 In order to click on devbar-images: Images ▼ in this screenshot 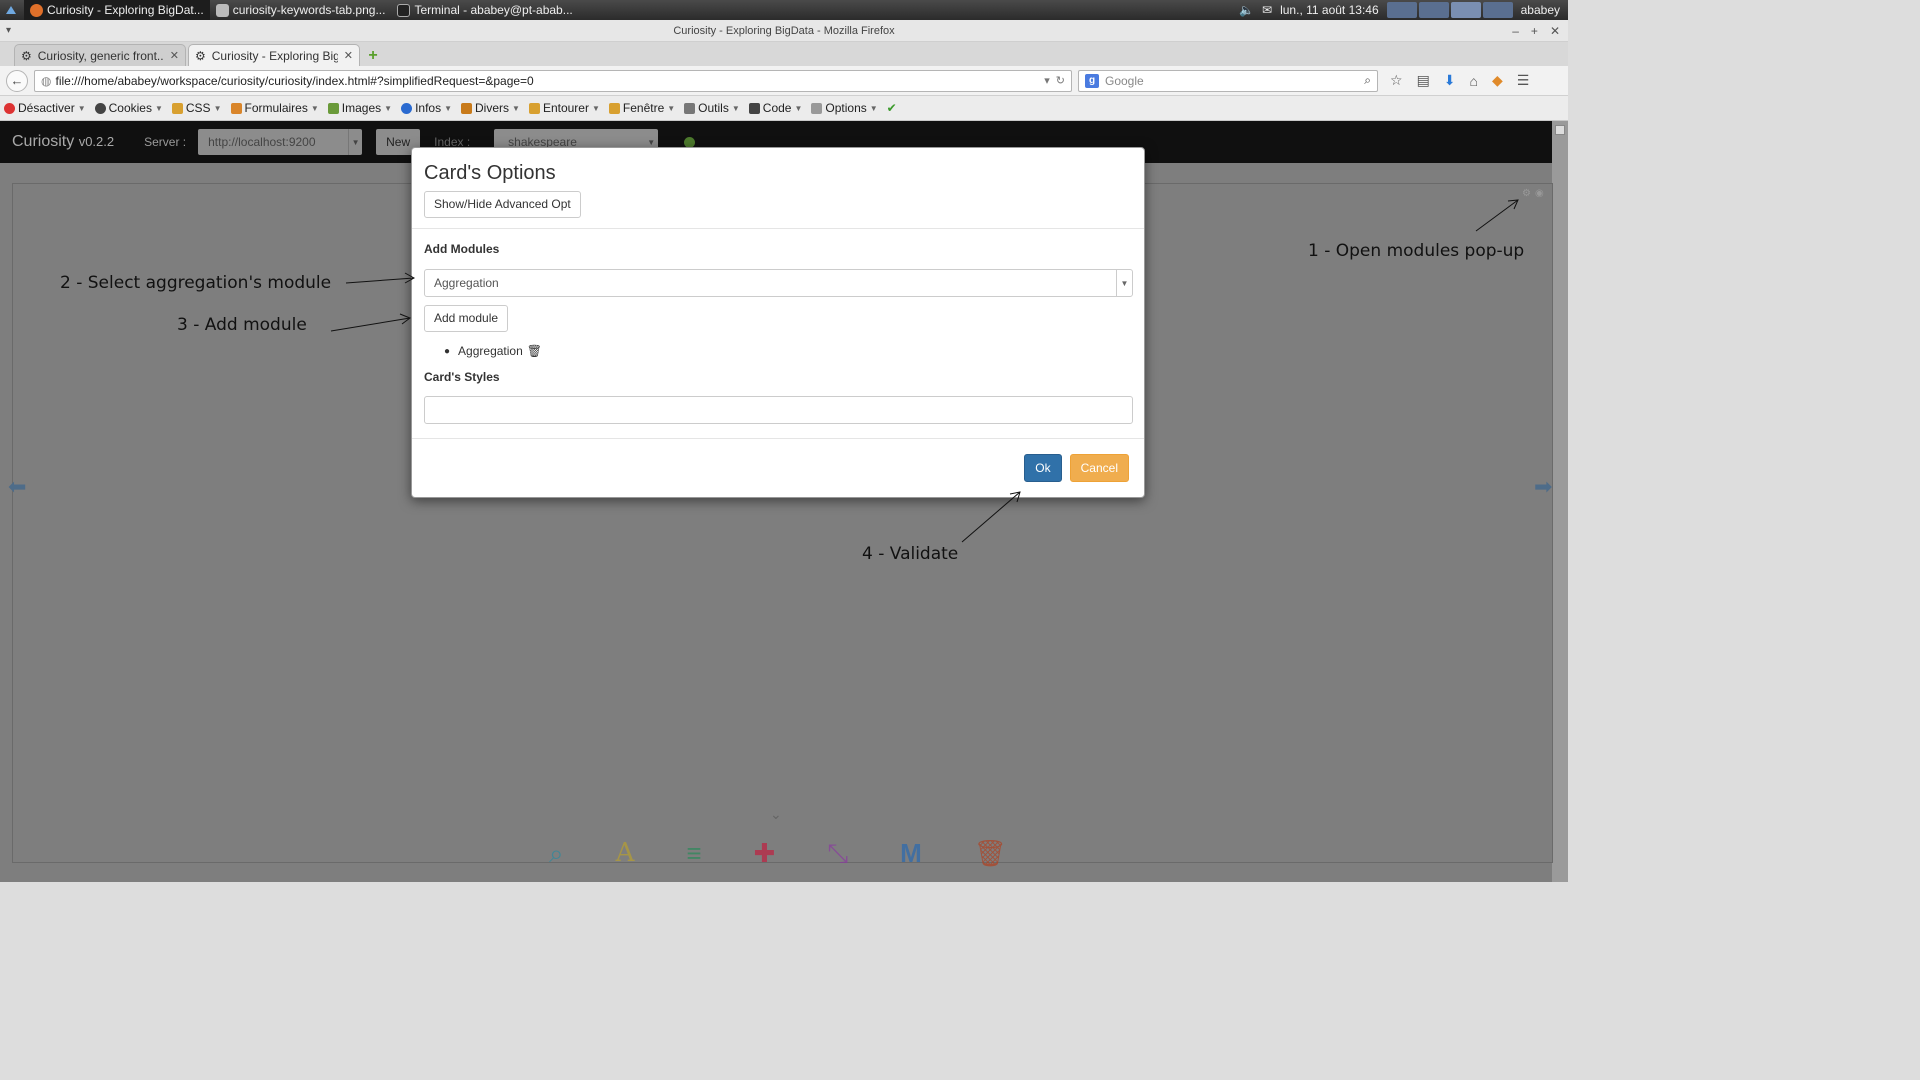, I will do `click(360, 108)`.